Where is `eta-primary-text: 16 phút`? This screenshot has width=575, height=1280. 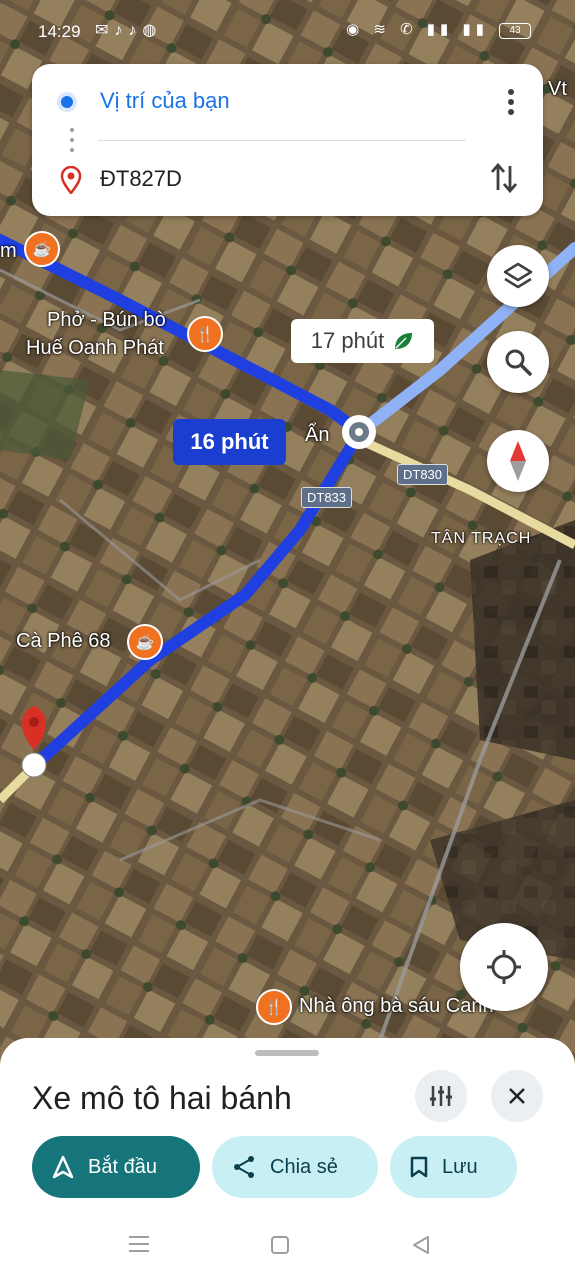
eta-primary-text: 16 phút is located at coordinates (229, 441).